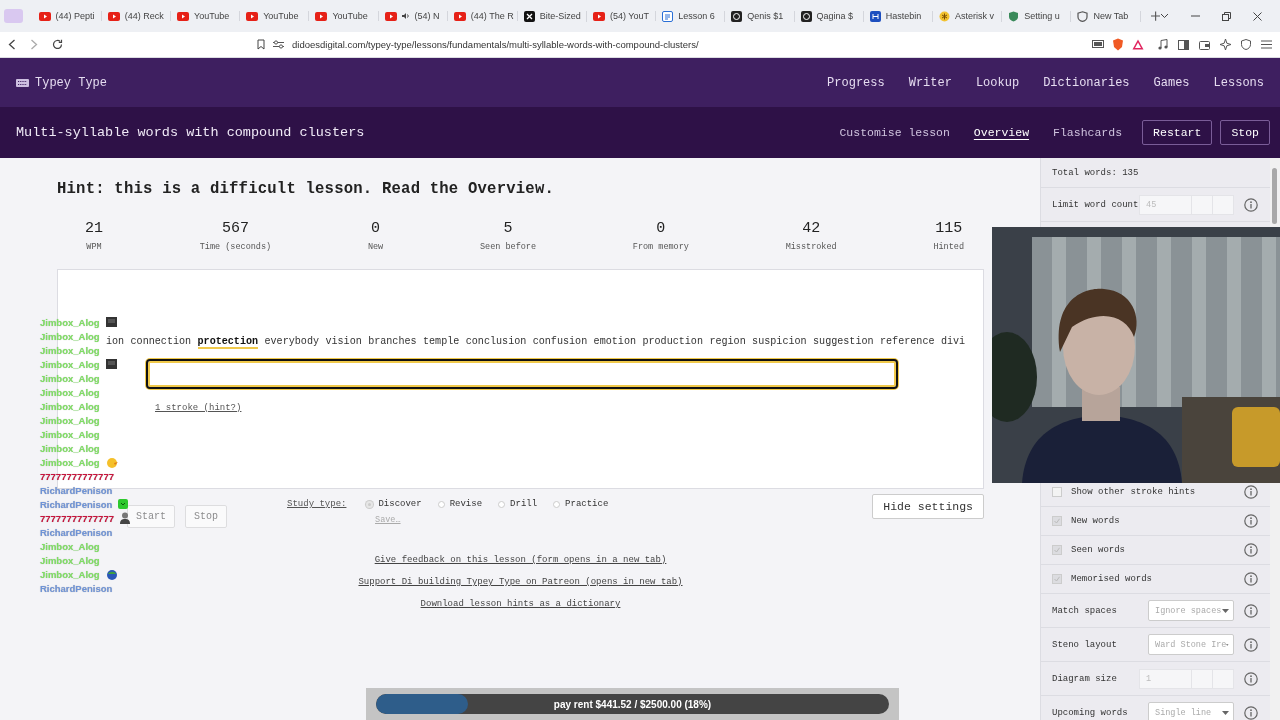 The image size is (1280, 720). What do you see at coordinates (22, 82) in the screenshot?
I see `keyboard-icon` at bounding box center [22, 82].